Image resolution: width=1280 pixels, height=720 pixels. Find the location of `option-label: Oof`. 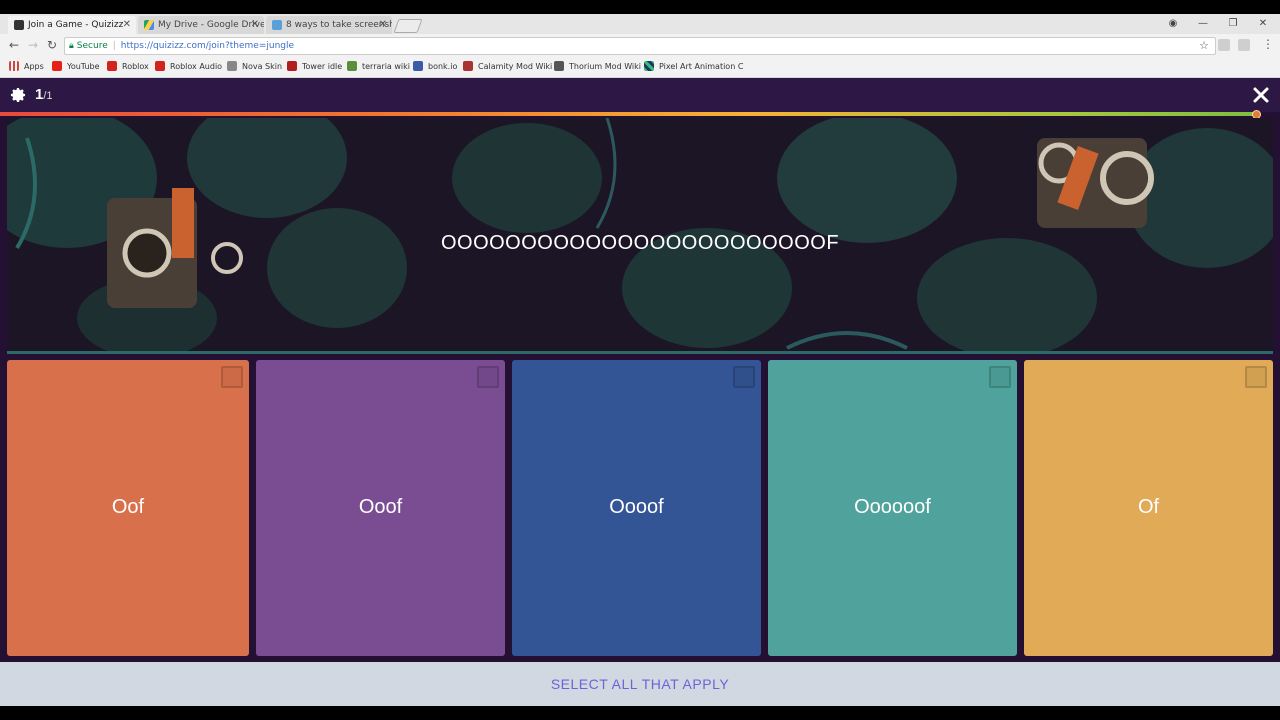

option-label: Oof is located at coordinates (128, 507).